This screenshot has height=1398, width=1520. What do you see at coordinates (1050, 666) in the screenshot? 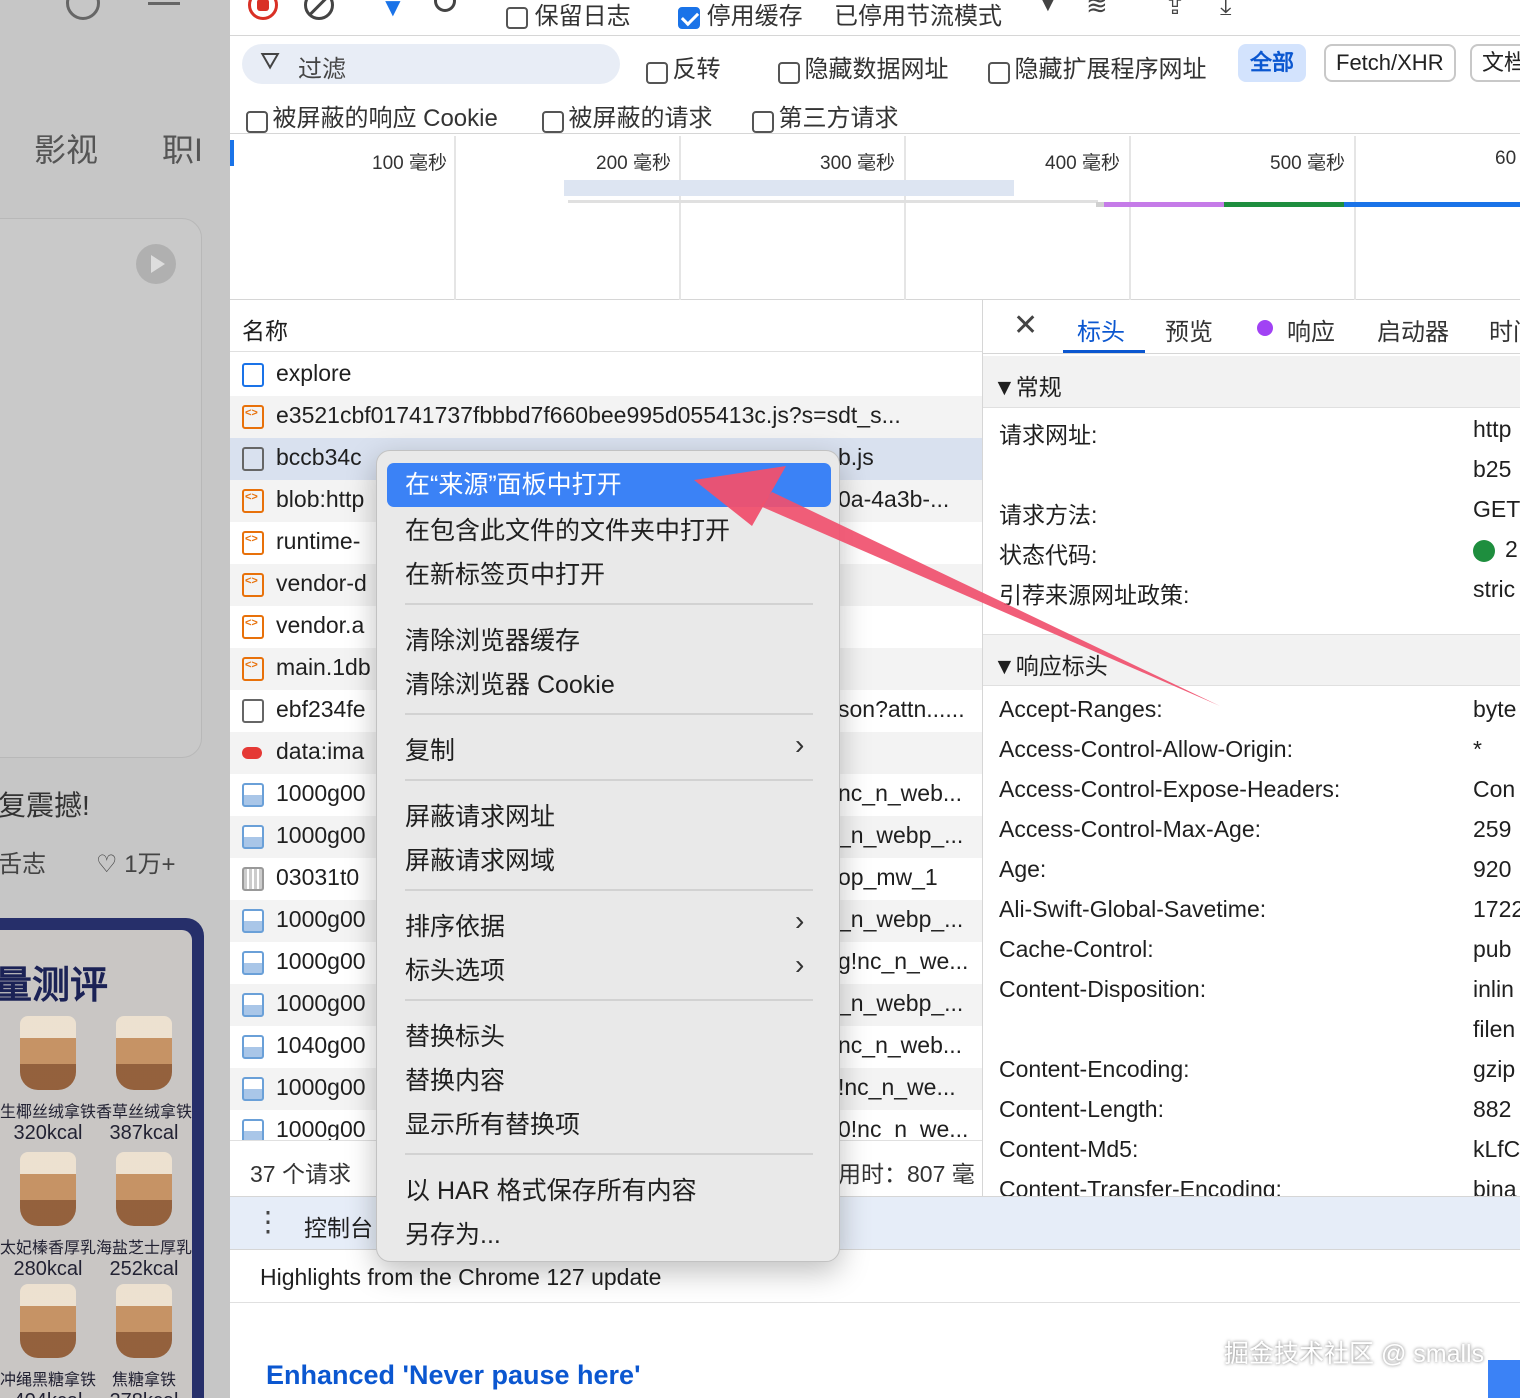
I see `section-title: ▼响应标头` at bounding box center [1050, 666].